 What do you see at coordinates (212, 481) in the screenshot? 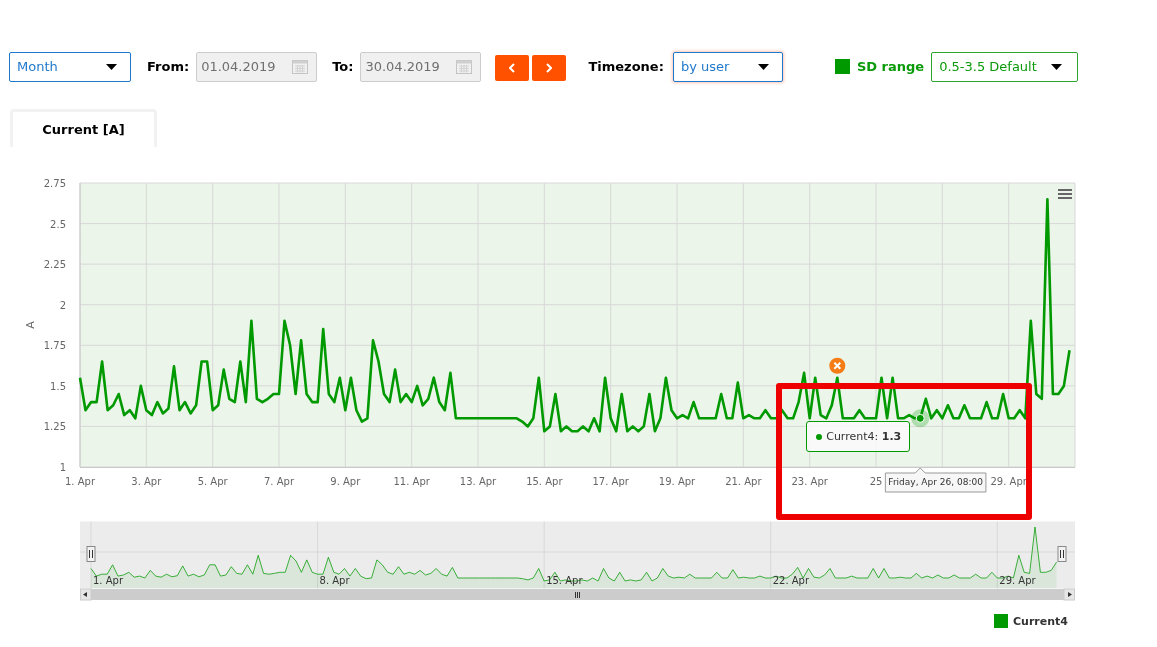
I see `x-axis-label: 5. Apr` at bounding box center [212, 481].